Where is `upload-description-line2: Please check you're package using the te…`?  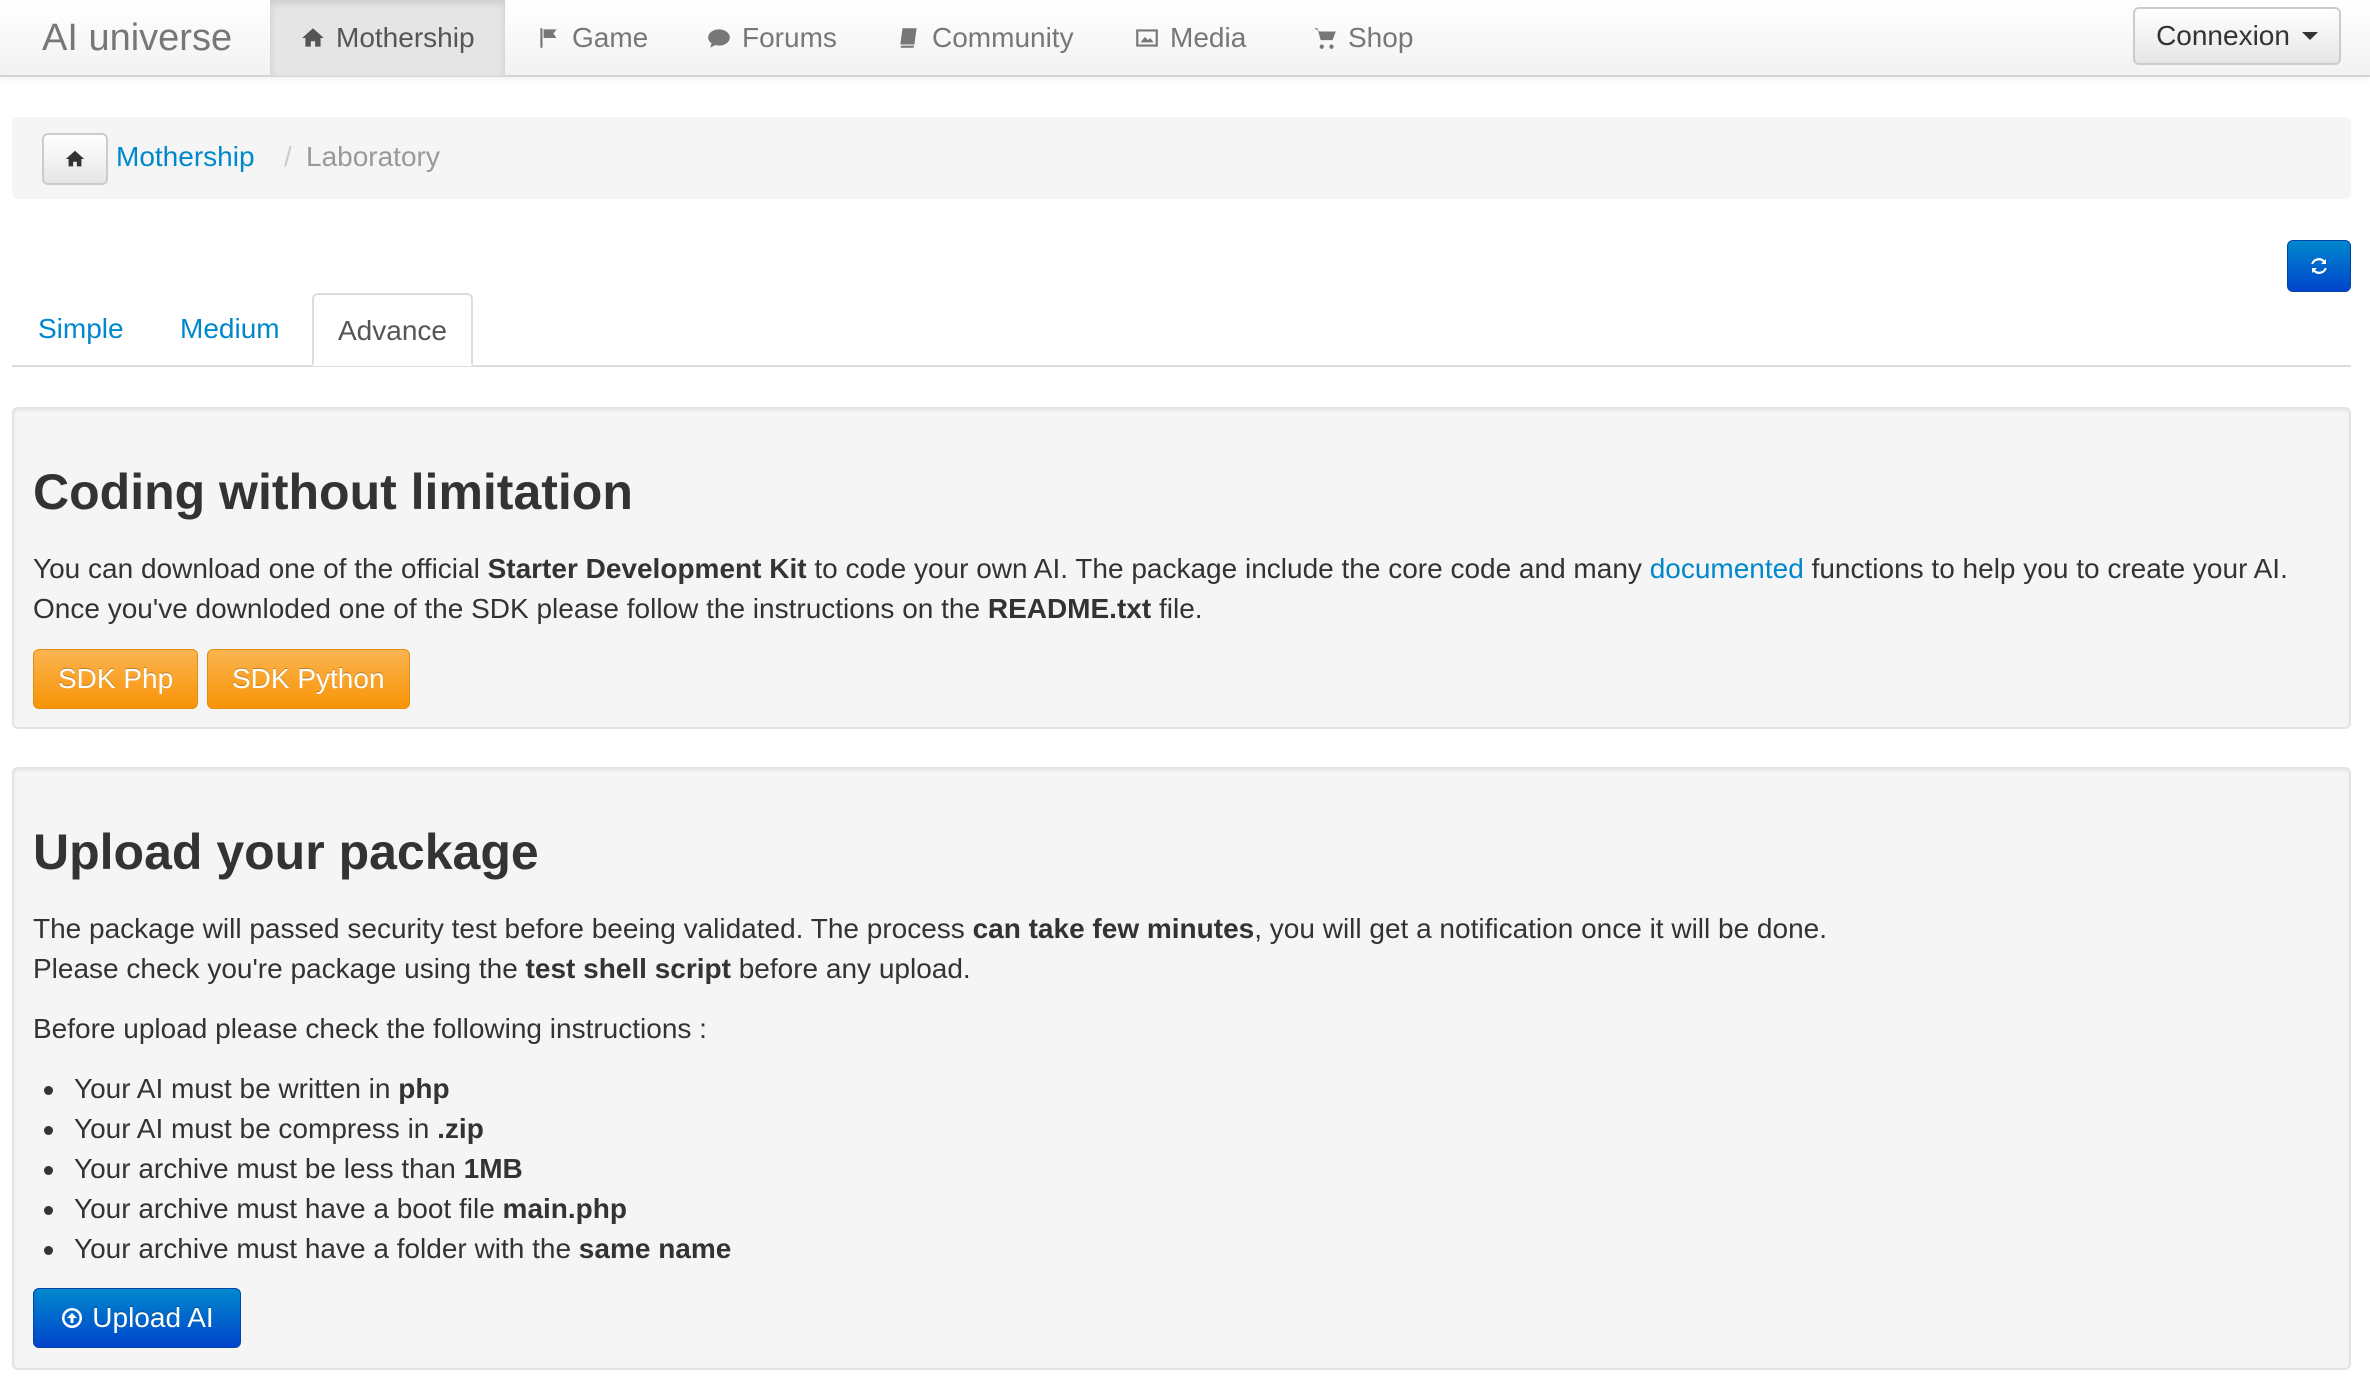
upload-description-line2: Please check you're package using the te… is located at coordinates (502, 968).